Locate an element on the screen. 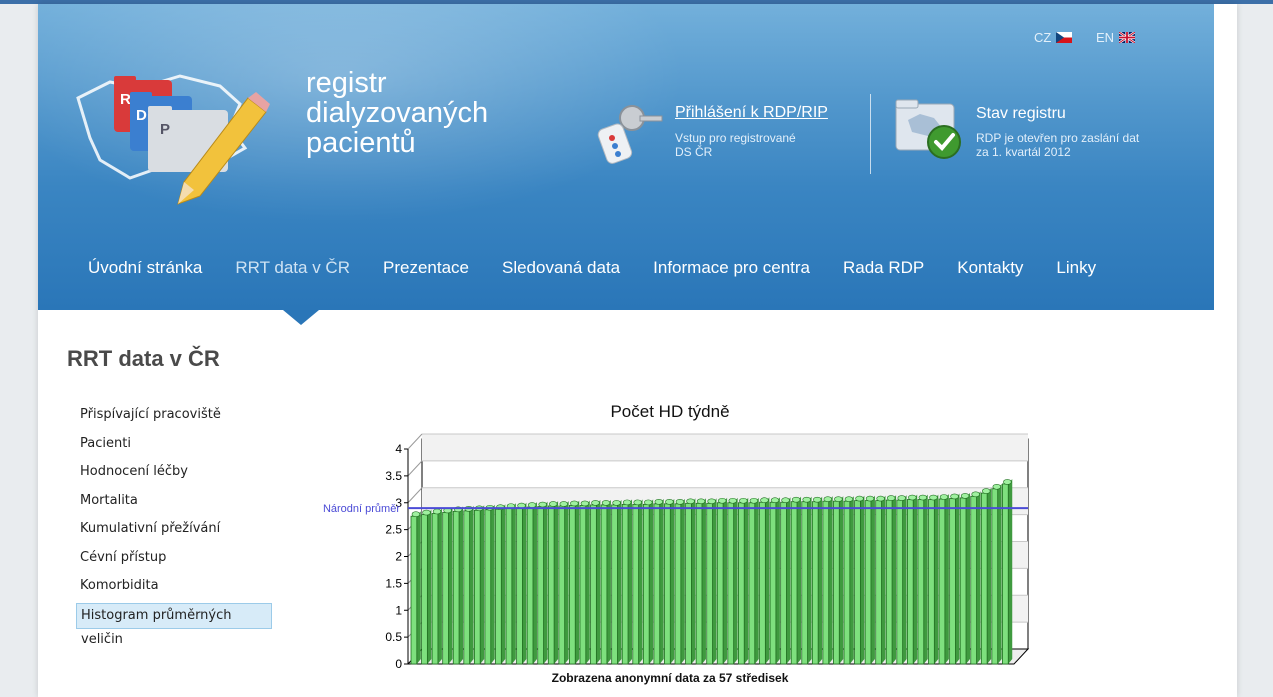 This screenshot has height=697, width=1273. brand-line-2: dialyzovaných is located at coordinates (397, 113).